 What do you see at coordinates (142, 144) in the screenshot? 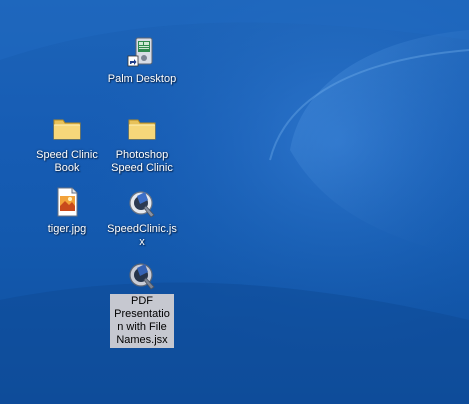
I see `desktop-icon-photoshop-speed-clinic: Photoshop Speed Clinic` at bounding box center [142, 144].